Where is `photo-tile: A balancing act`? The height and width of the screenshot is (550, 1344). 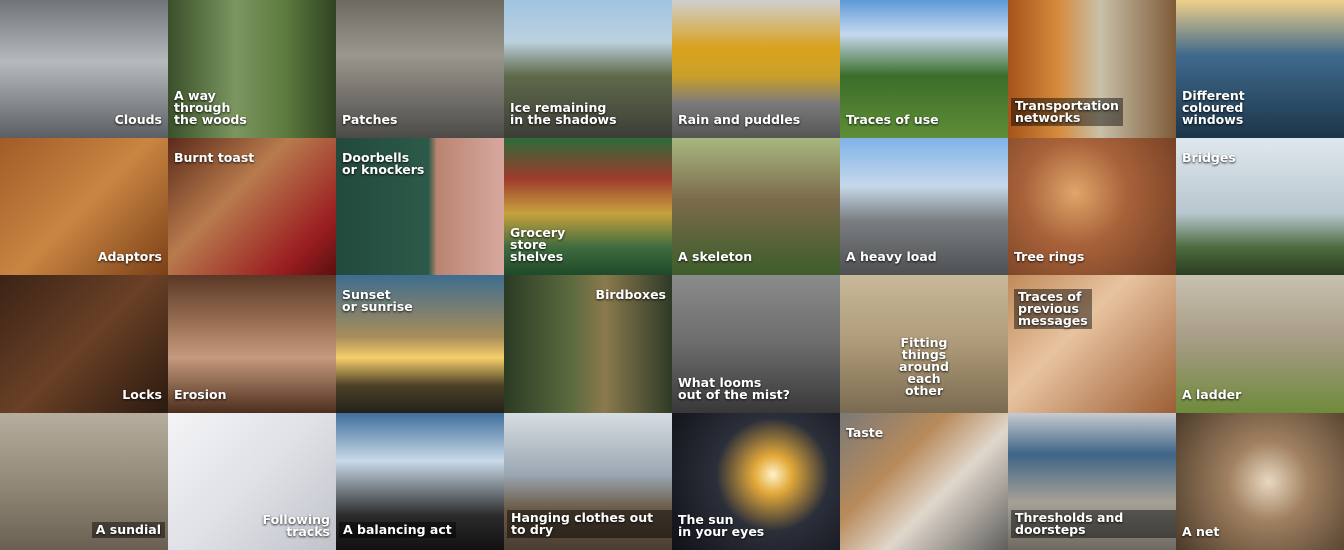
photo-tile: A balancing act is located at coordinates (420, 481).